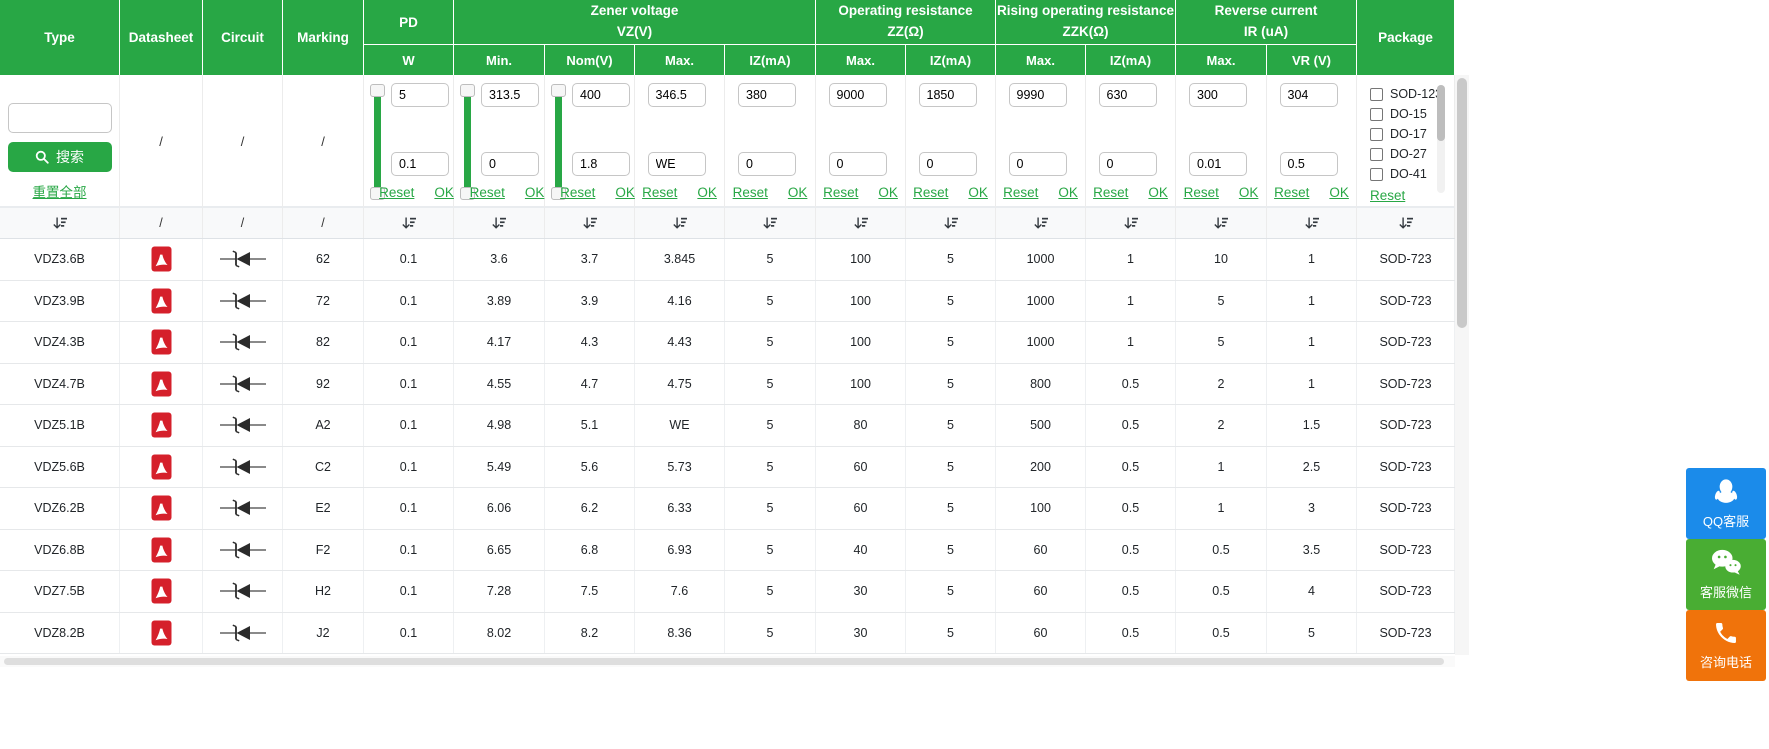  What do you see at coordinates (1407, 134) in the screenshot?
I see `package-option-do-17: DO-17` at bounding box center [1407, 134].